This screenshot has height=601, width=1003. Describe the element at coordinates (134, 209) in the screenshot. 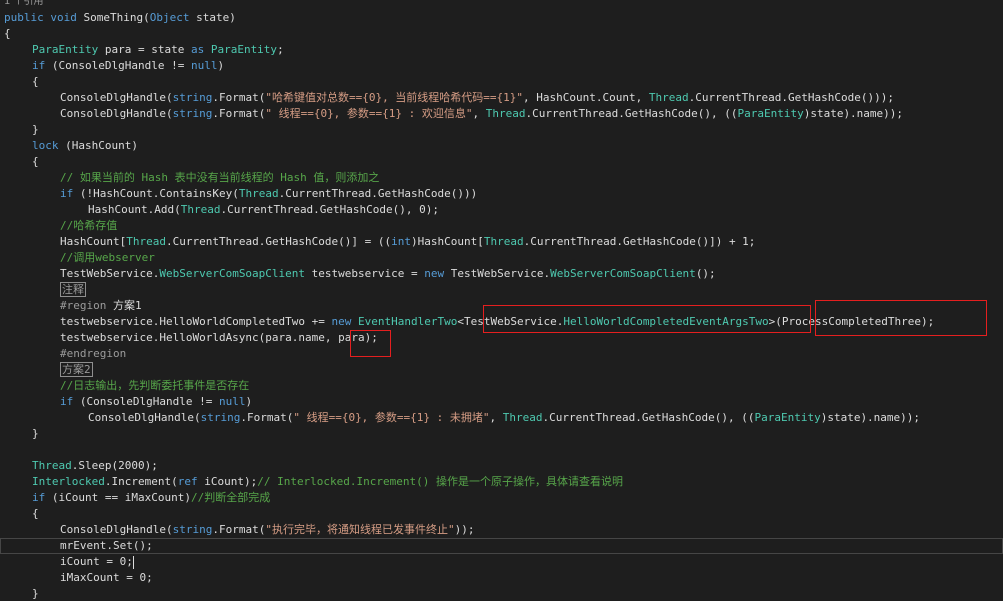

I see `code-token: HashCount.Add(` at that location.